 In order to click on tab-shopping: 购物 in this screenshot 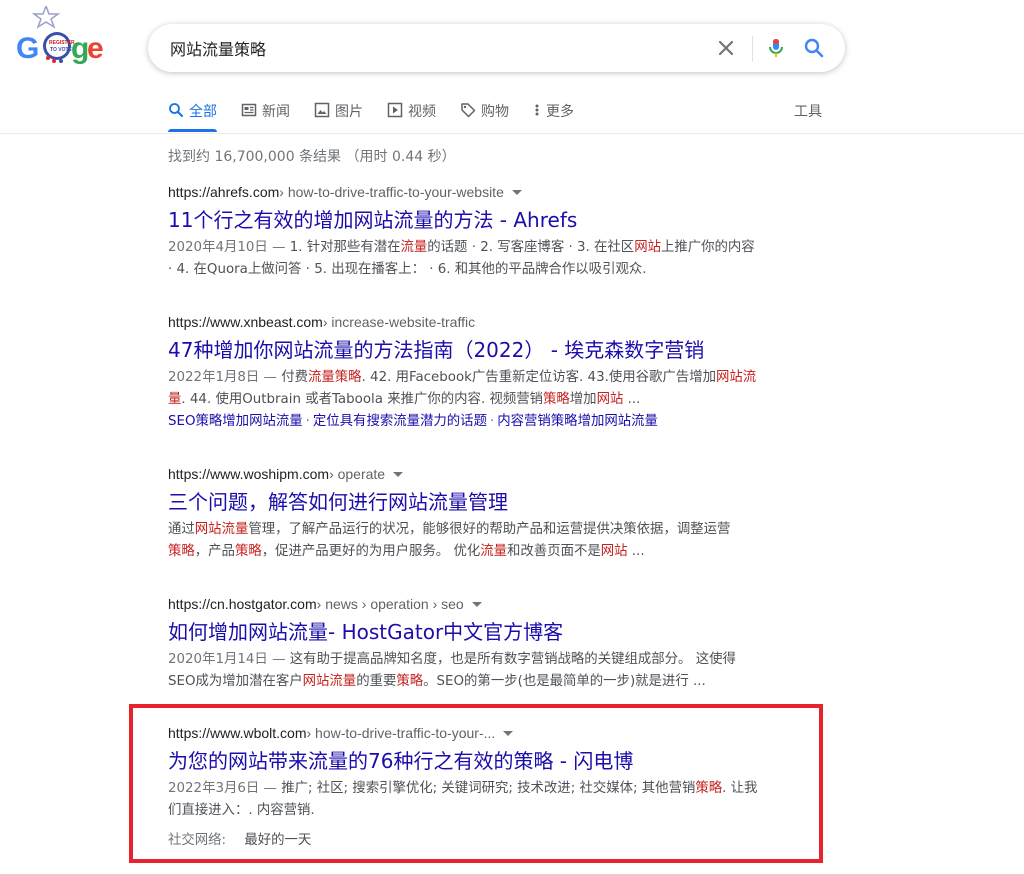, I will do `click(484, 116)`.